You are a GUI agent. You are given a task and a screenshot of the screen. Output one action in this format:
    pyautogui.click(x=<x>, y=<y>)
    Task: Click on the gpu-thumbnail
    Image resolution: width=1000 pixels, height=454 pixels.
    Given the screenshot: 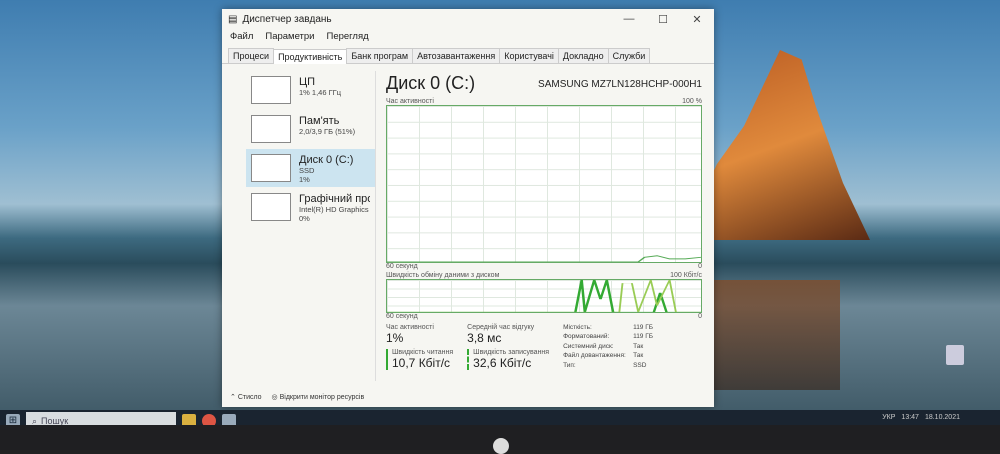 What is the action you would take?
    pyautogui.click(x=271, y=207)
    